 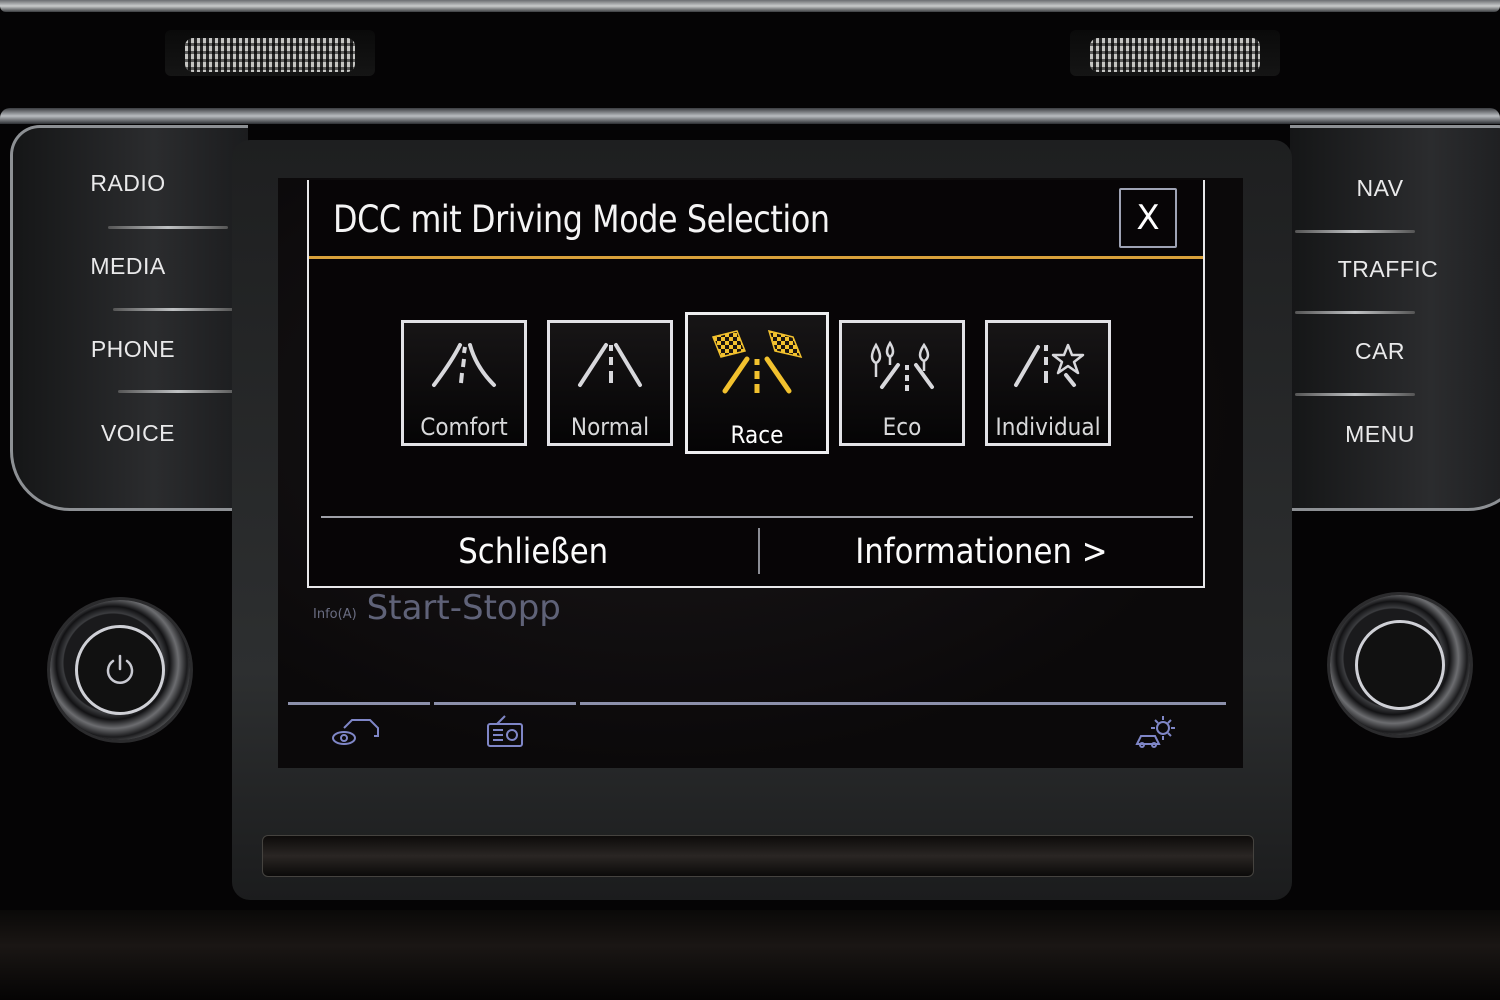 I want to click on radio-icon, so click(x=505, y=731).